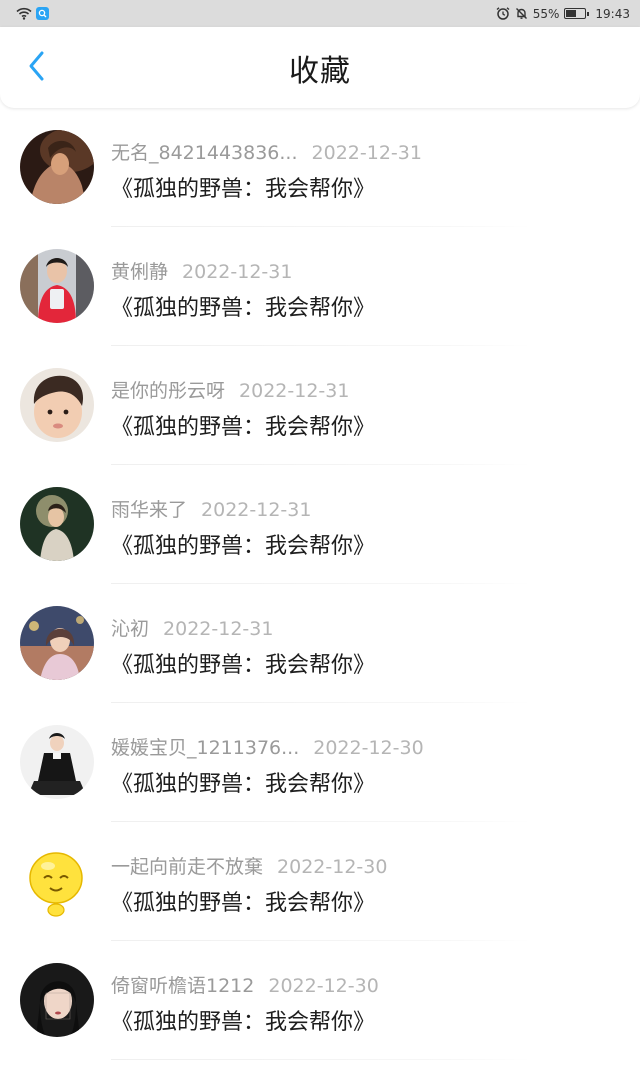 The image size is (640, 1067). What do you see at coordinates (563, 14) in the screenshot?
I see `status-right: 55% 19:43` at bounding box center [563, 14].